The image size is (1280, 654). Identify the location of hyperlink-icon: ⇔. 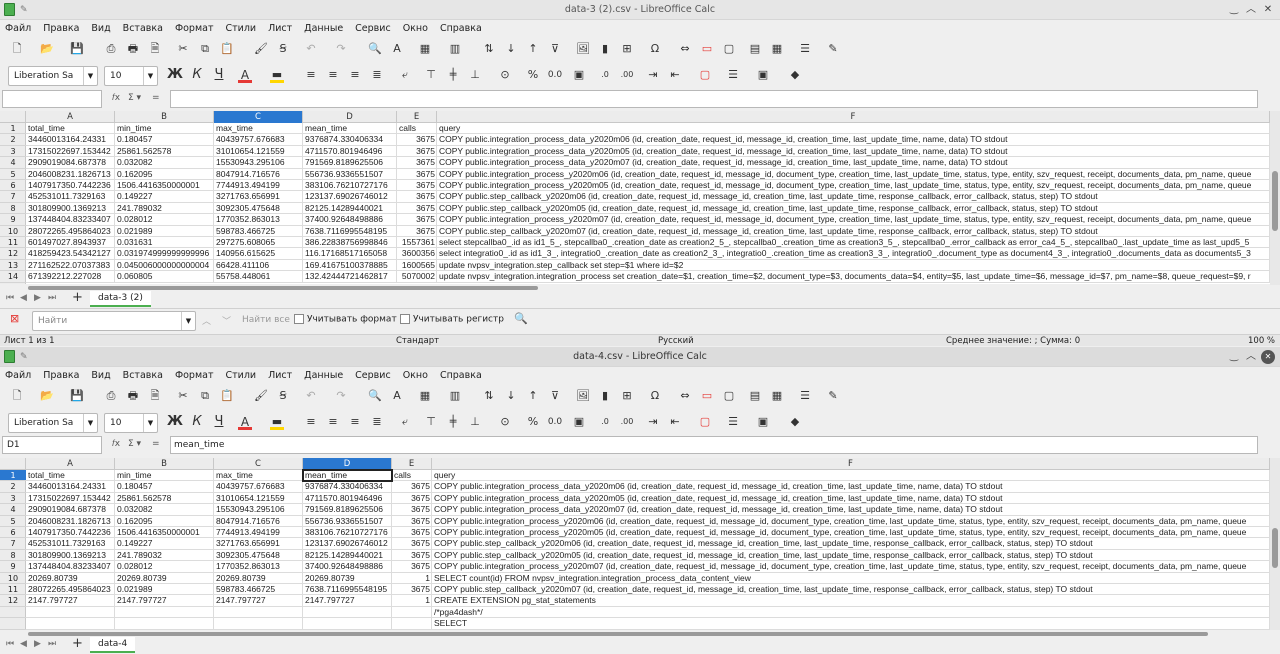
(685, 396).